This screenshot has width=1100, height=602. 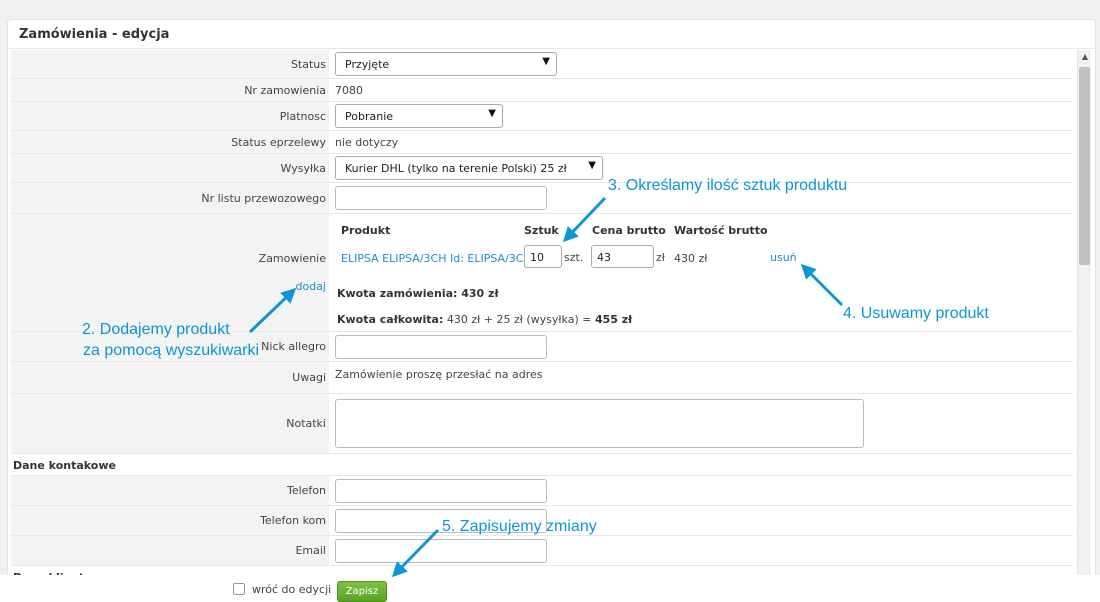 I want to click on annotation-step4: 4. Usuwamy produkt, so click(x=916, y=313).